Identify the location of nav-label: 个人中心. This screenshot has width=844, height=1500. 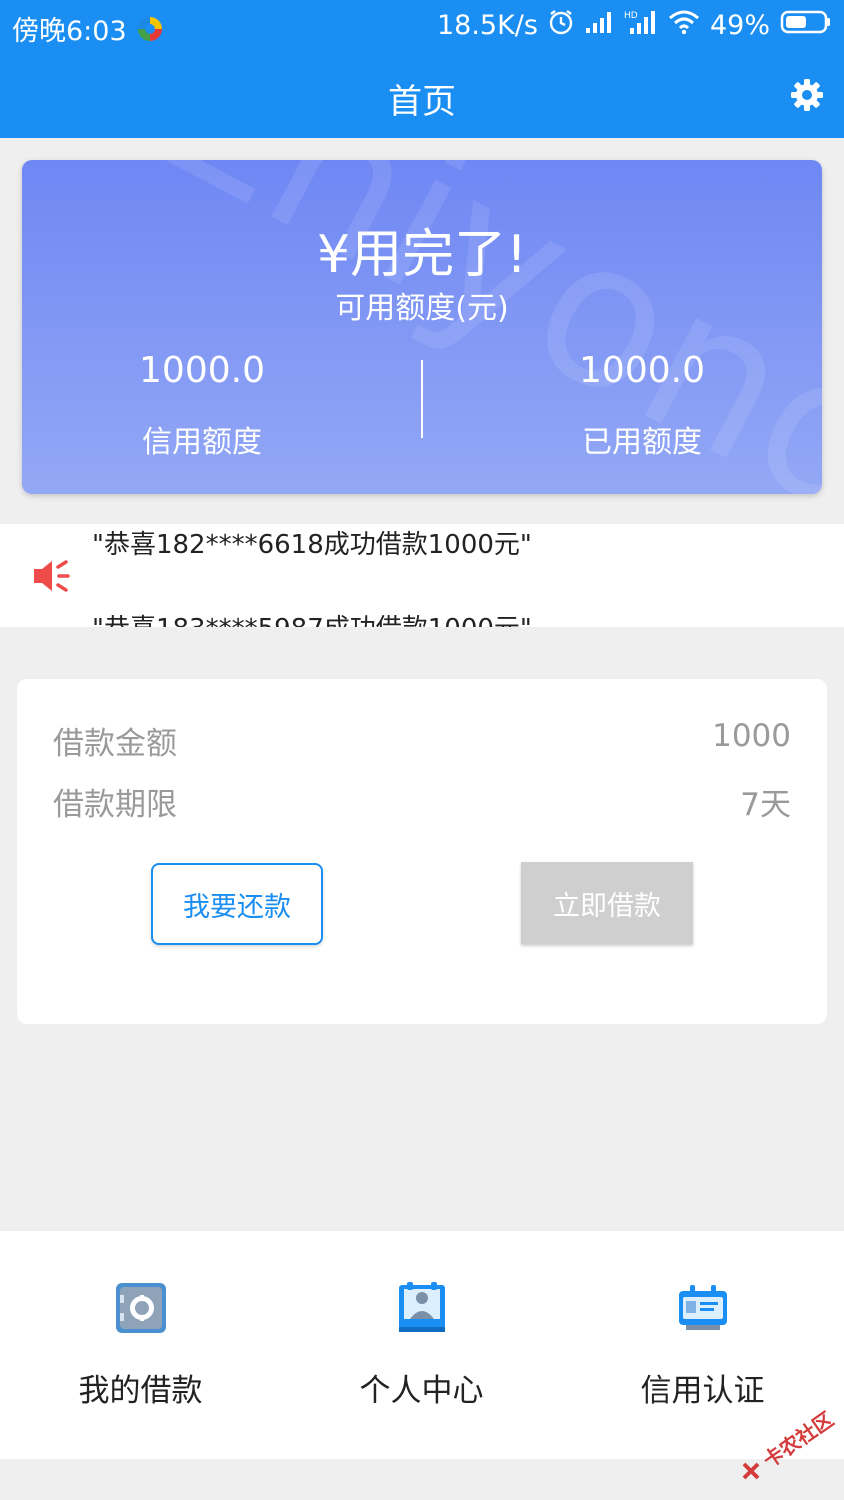
(421, 1391).